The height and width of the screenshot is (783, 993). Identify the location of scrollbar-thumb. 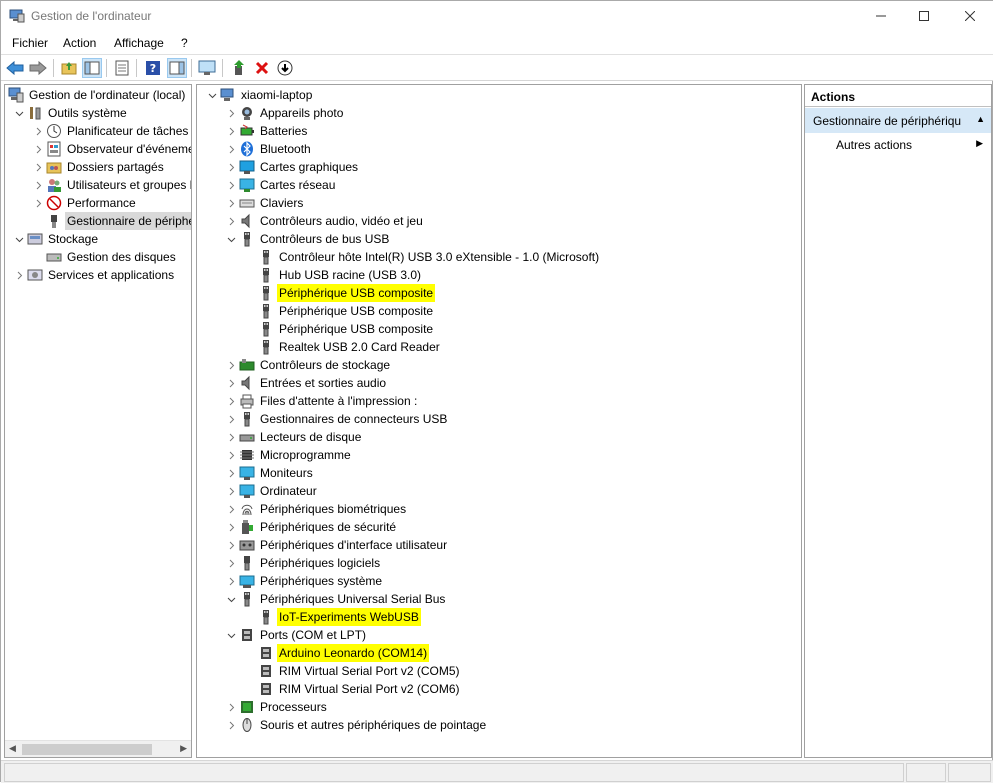
(87, 749).